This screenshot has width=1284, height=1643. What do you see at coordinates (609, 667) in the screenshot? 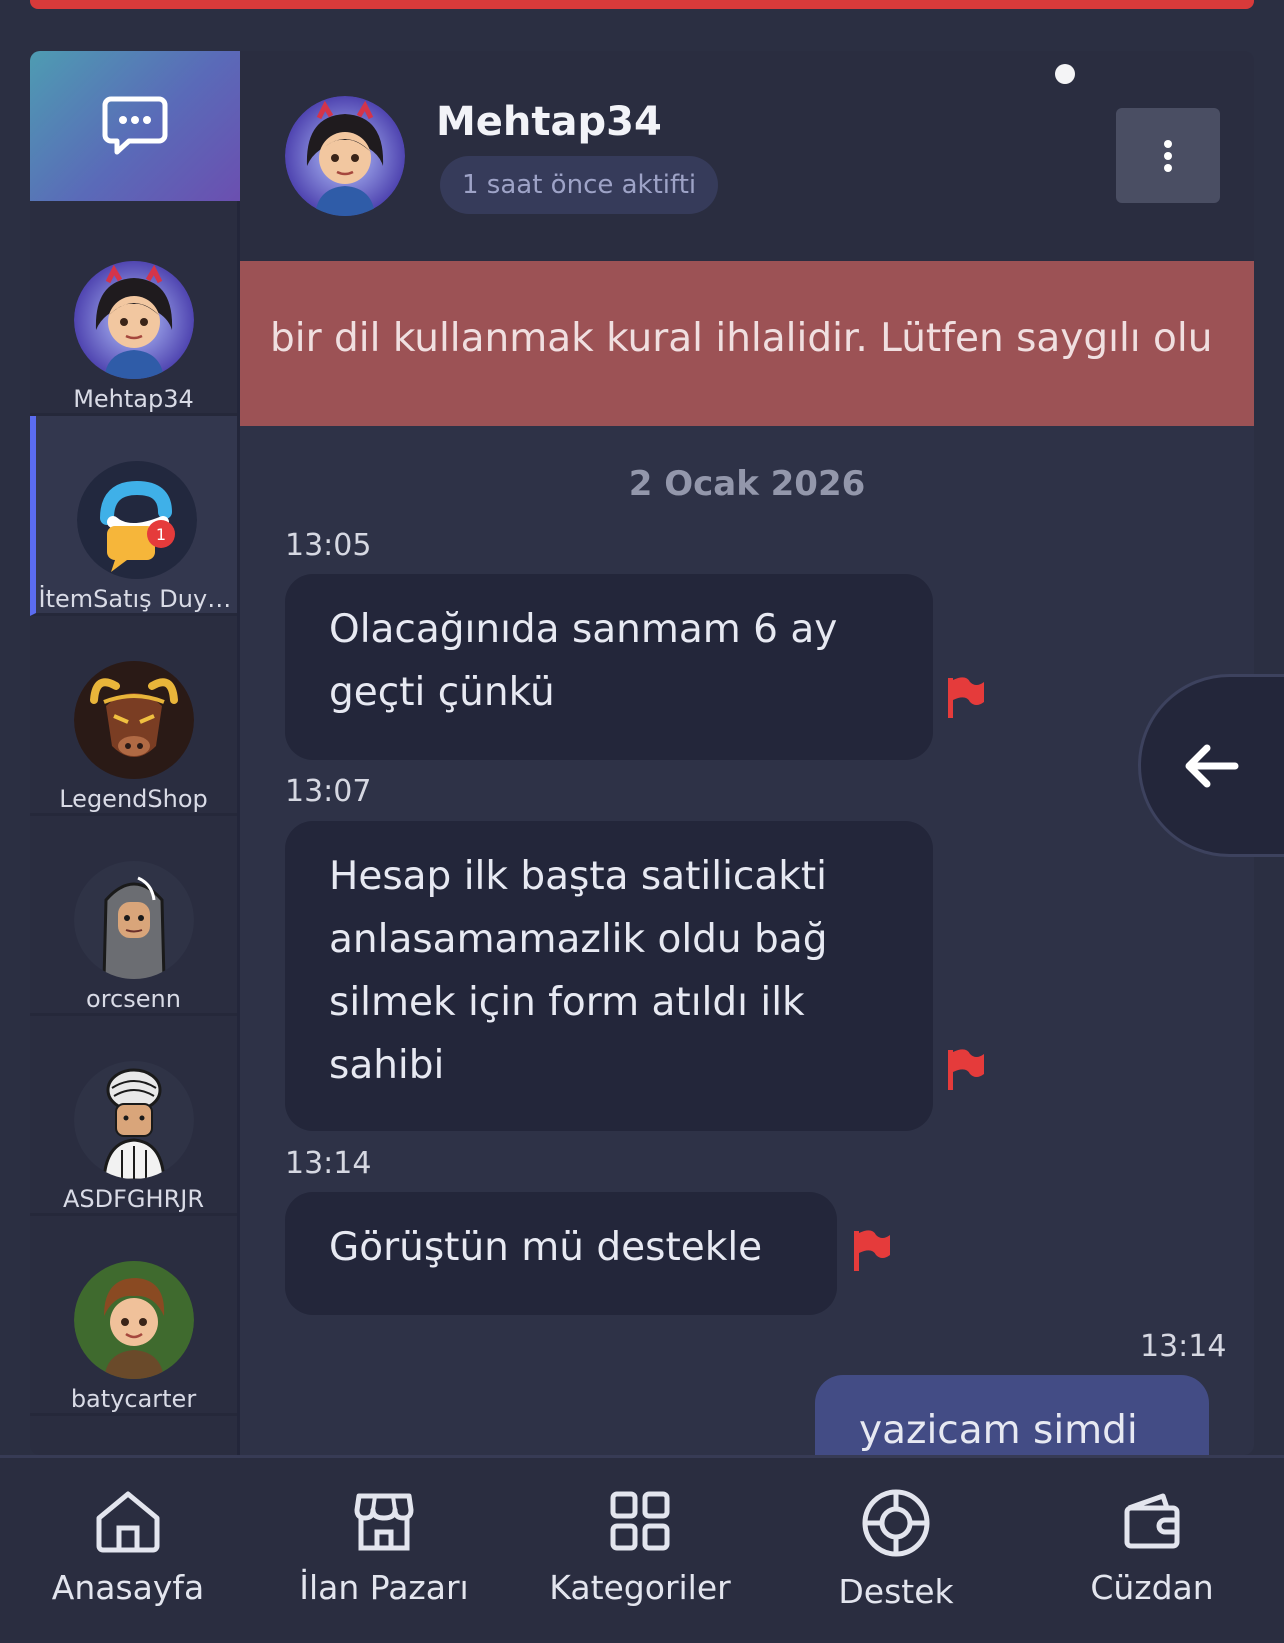
I see `message-bubble: Olacağınıda sanmam 6 ay geçti çünkü` at bounding box center [609, 667].